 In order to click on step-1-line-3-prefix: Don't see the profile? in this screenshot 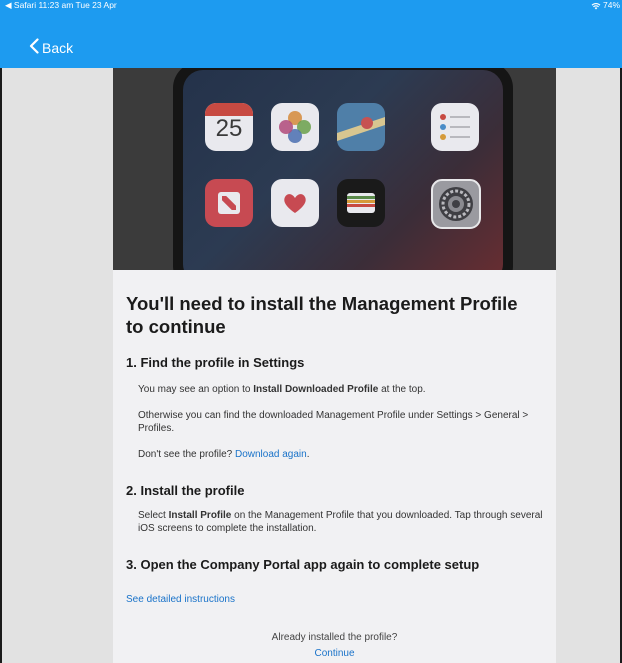, I will do `click(186, 454)`.